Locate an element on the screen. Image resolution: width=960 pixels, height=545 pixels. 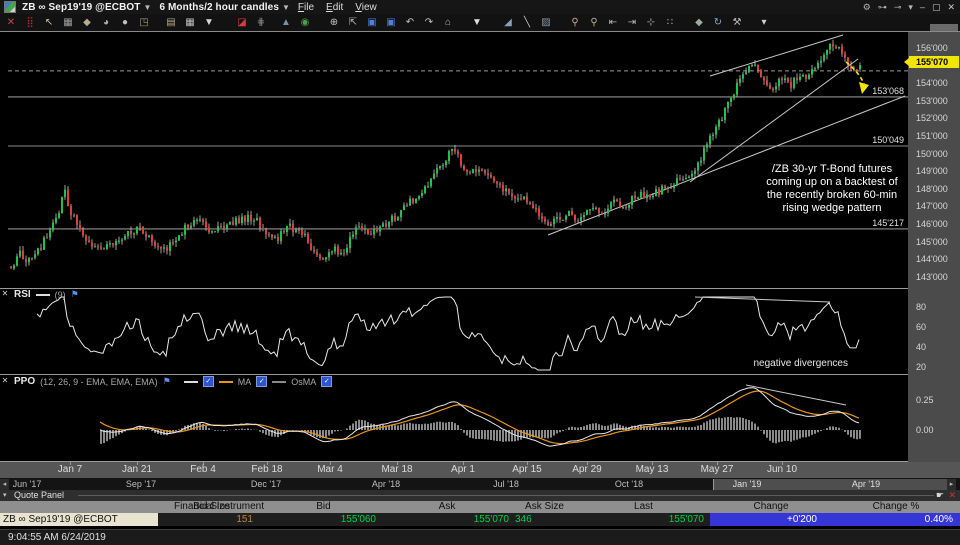
rsi-scale-label: 80 is located at coordinates (921, 307).